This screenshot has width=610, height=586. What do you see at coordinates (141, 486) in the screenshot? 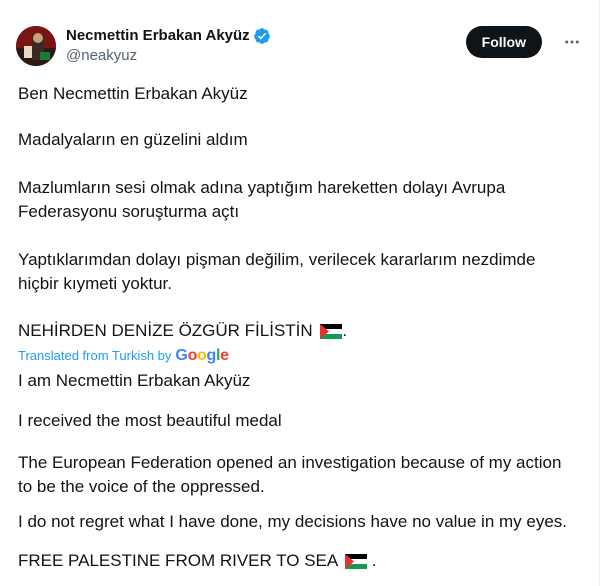
I see `translation-line-3b: to be the voice of the oppressed.` at bounding box center [141, 486].